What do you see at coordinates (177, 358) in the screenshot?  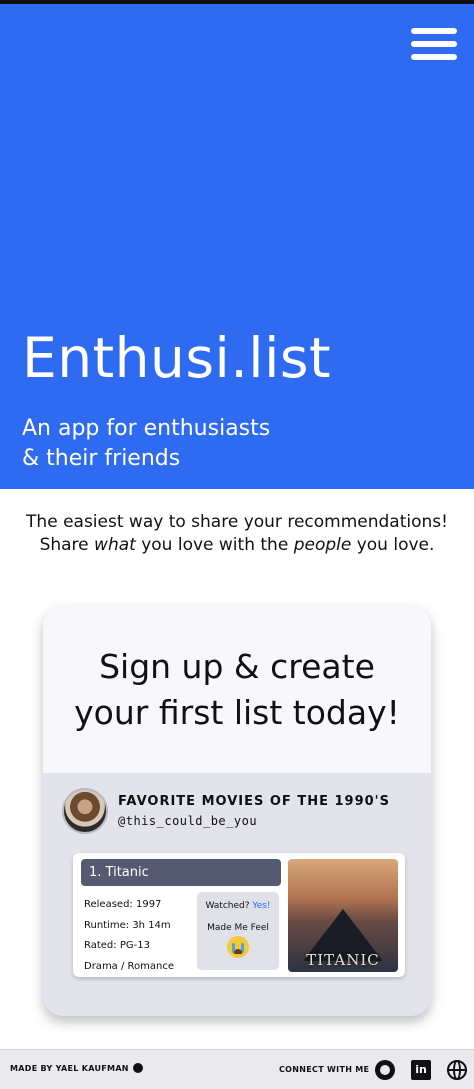 I see `app-title: Enthusi.list` at bounding box center [177, 358].